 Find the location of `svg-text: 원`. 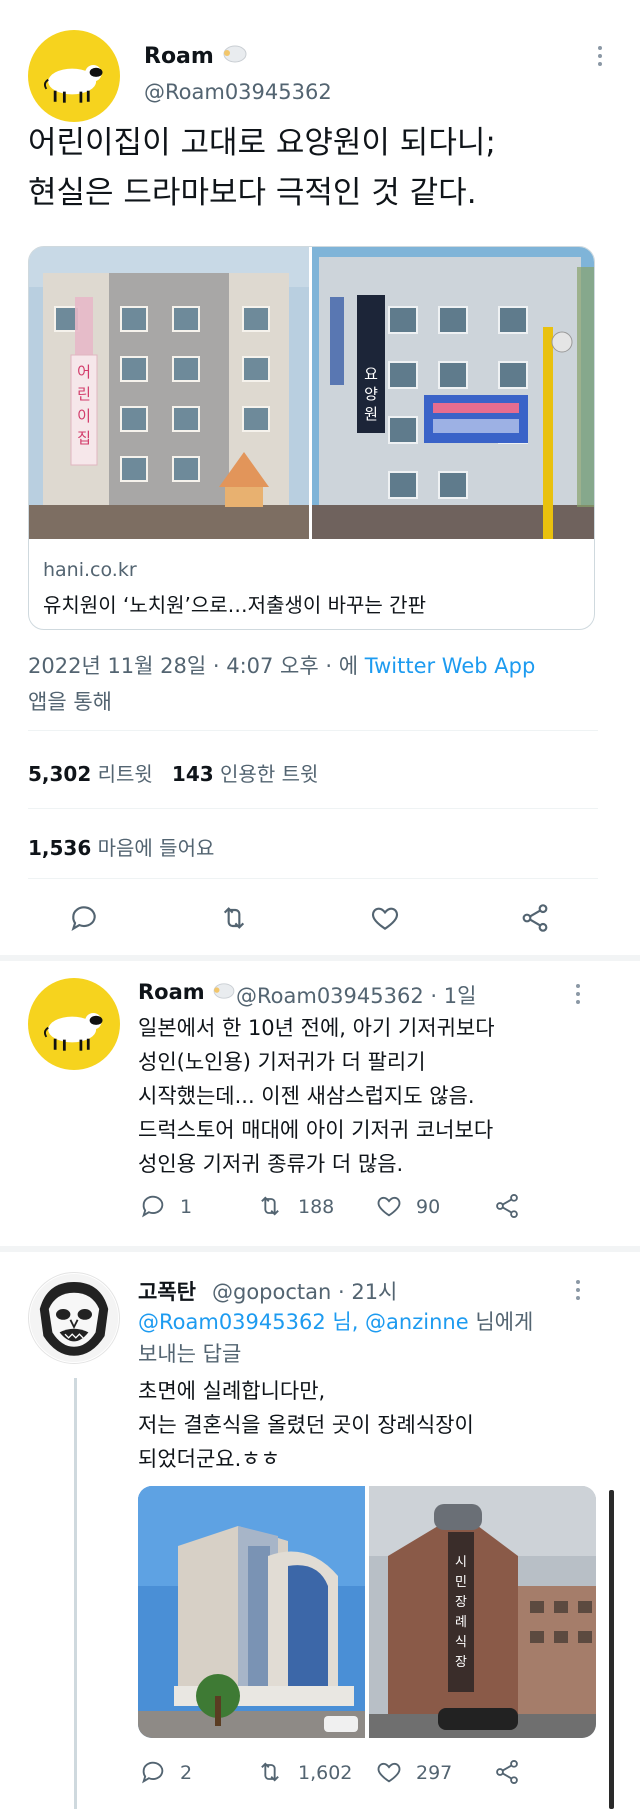

svg-text: 원 is located at coordinates (371, 414).